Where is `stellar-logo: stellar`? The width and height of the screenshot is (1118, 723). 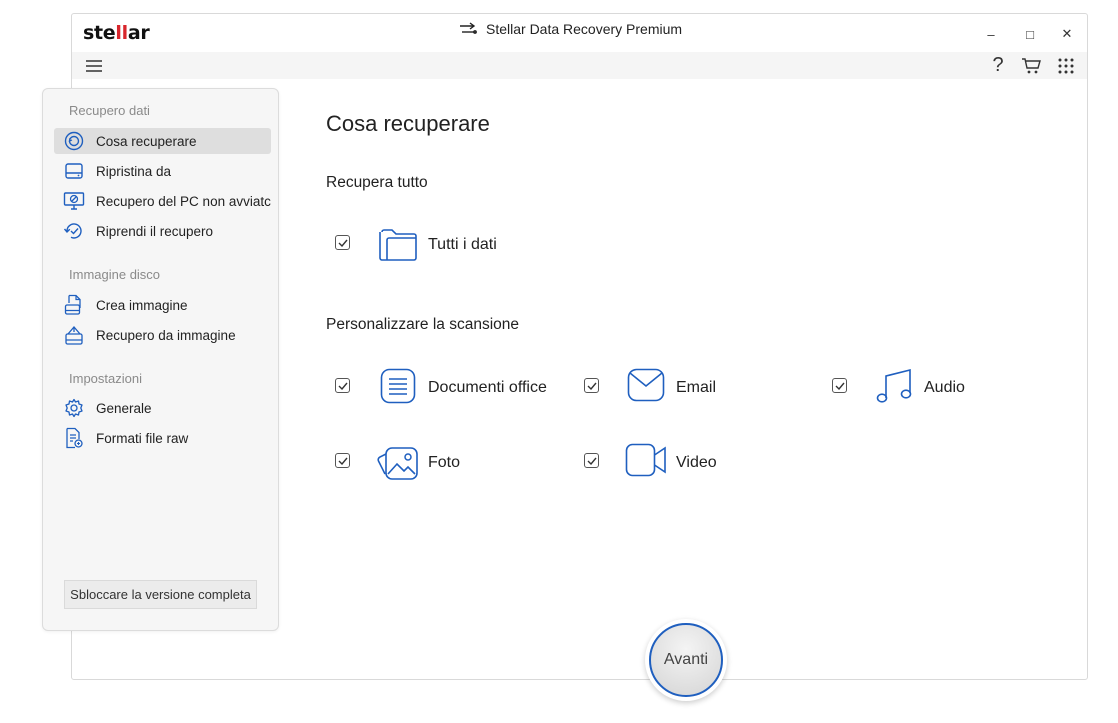 stellar-logo: stellar is located at coordinates (116, 33).